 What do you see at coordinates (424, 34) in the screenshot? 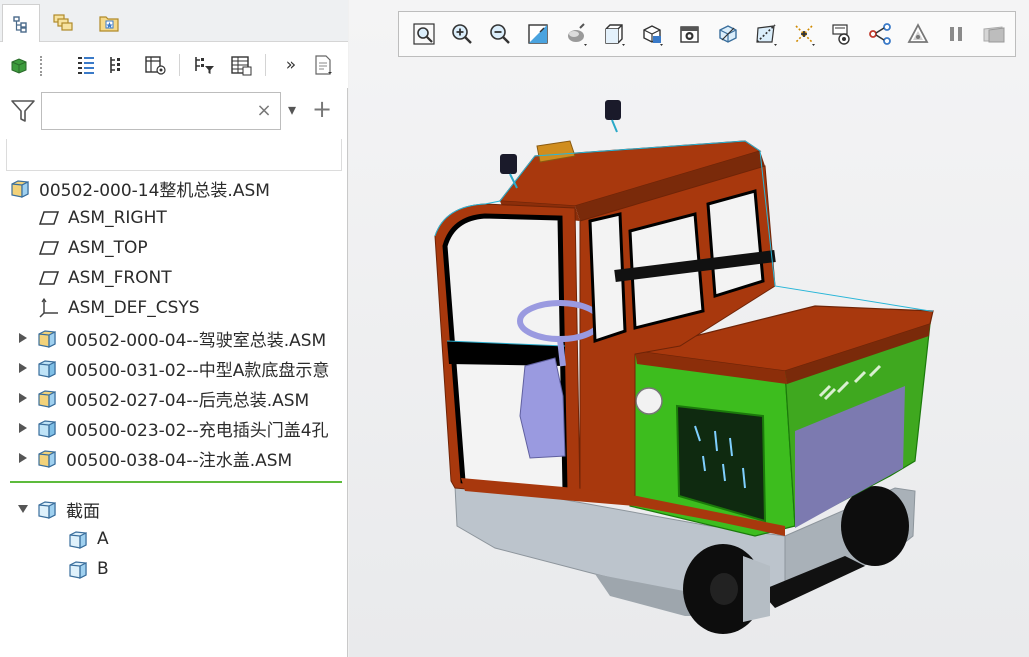
I see `refit-button` at bounding box center [424, 34].